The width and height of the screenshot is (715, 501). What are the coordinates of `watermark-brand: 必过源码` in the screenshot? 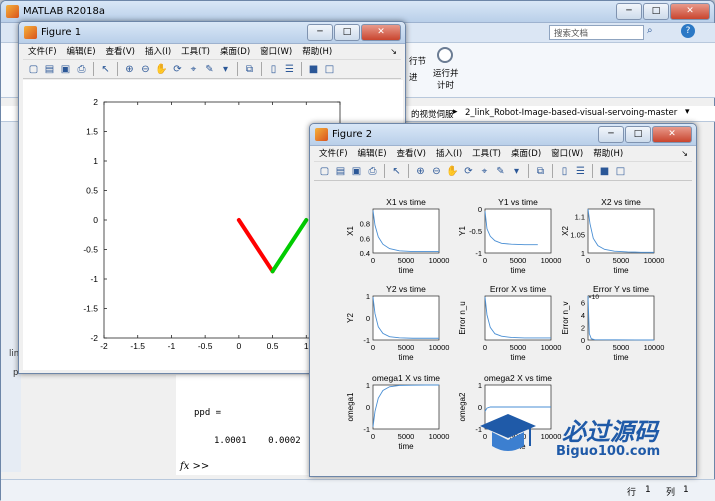 It's located at (610, 432).